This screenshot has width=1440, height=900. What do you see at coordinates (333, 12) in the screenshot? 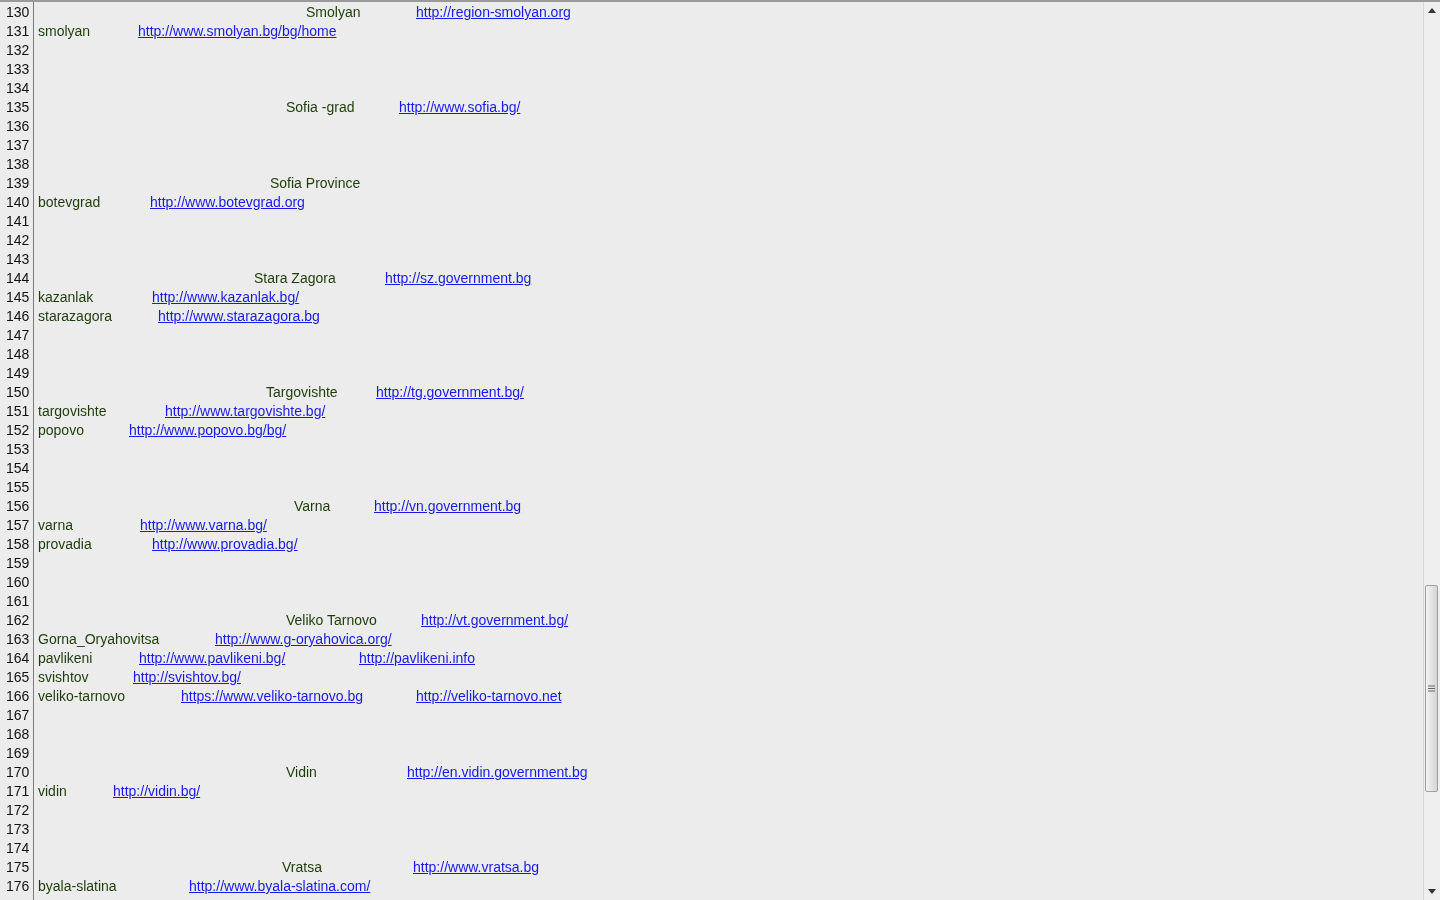
I see `place-name: Smolyan` at bounding box center [333, 12].